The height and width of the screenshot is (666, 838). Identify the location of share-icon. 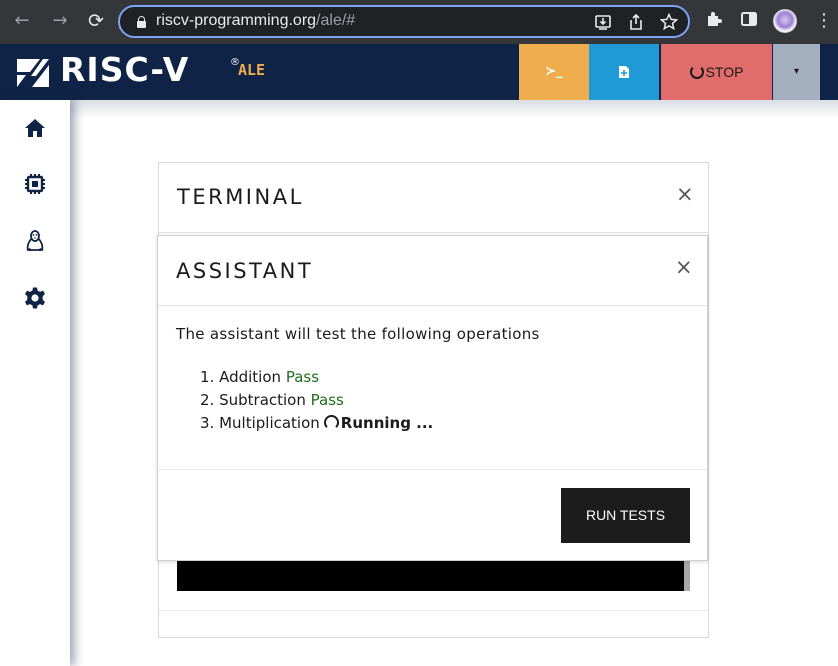
(636, 22).